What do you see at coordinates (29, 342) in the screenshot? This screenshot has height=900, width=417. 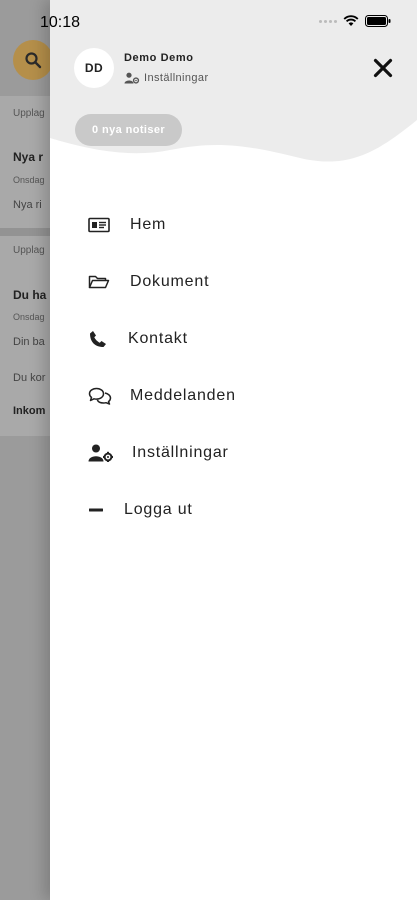 I see `bg-item-body: Din ba` at bounding box center [29, 342].